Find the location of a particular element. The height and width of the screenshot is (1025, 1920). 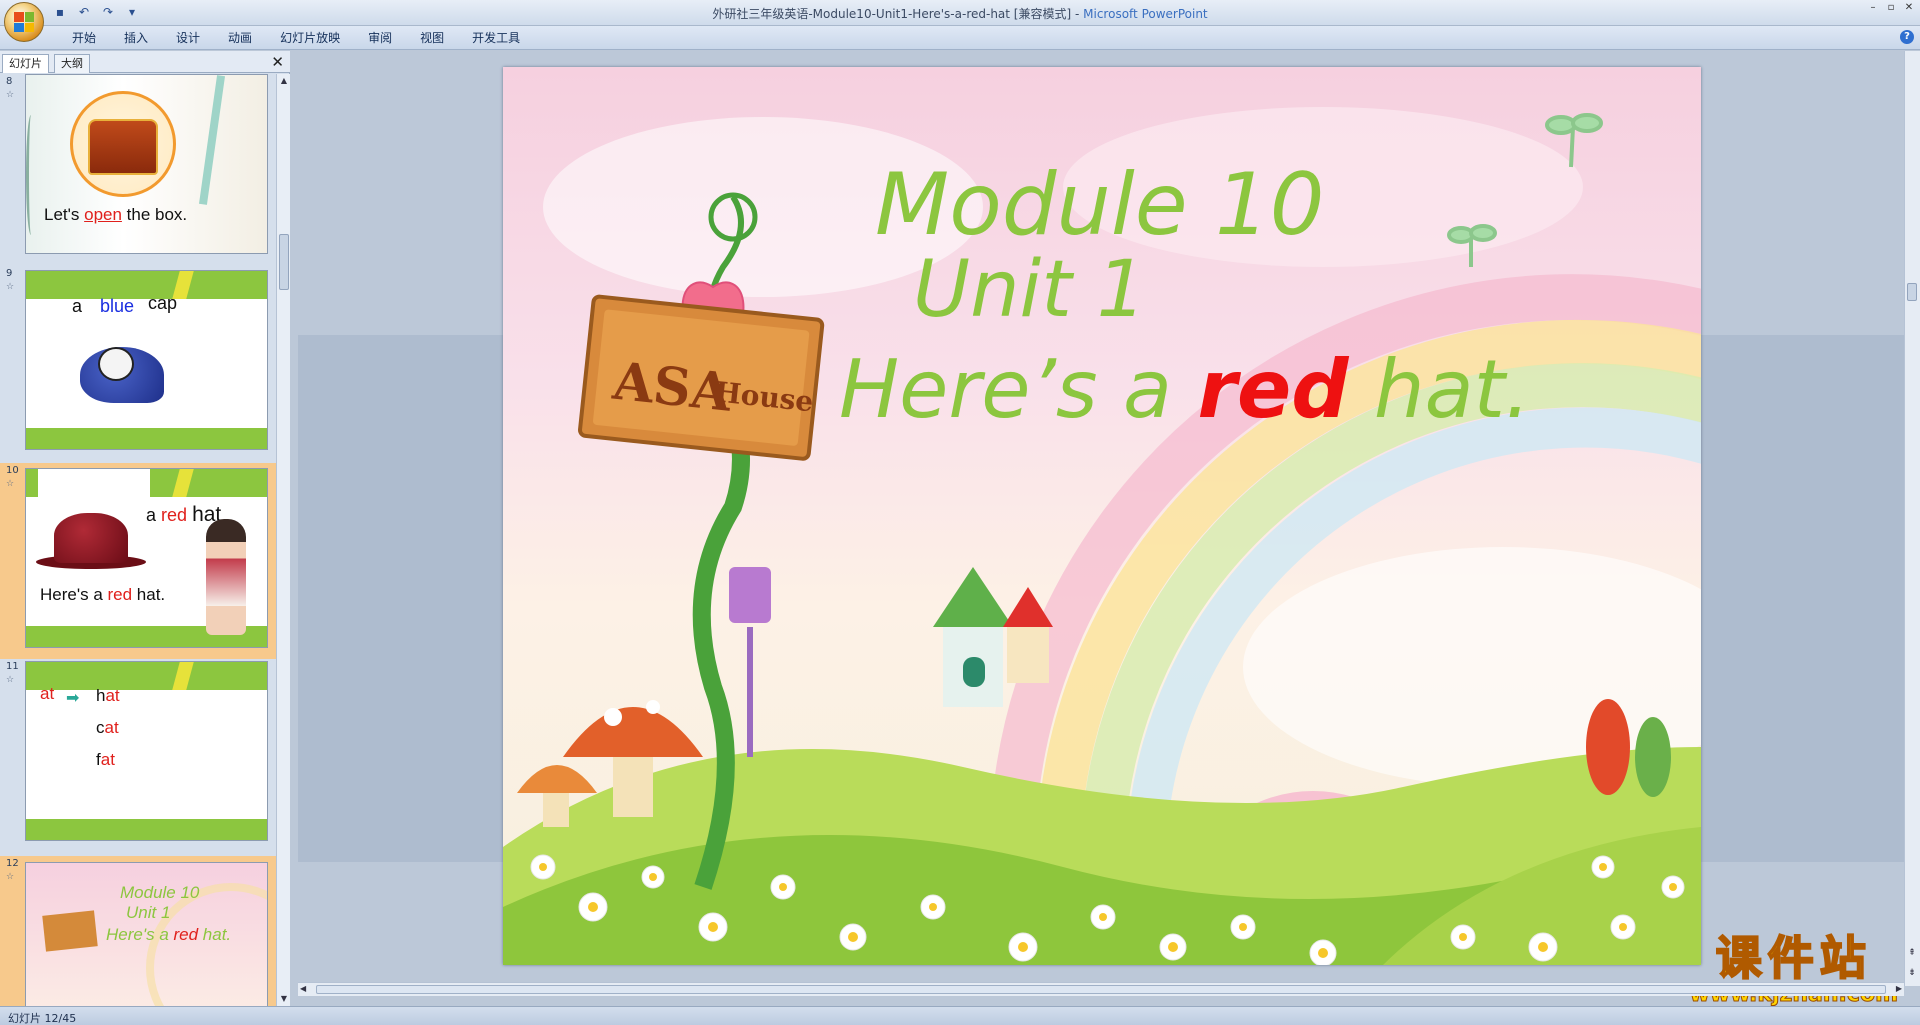

thumbnail-row-12: 12 ☆ Module 10 Unit 1 Here's a red hat. is located at coordinates (138, 931).